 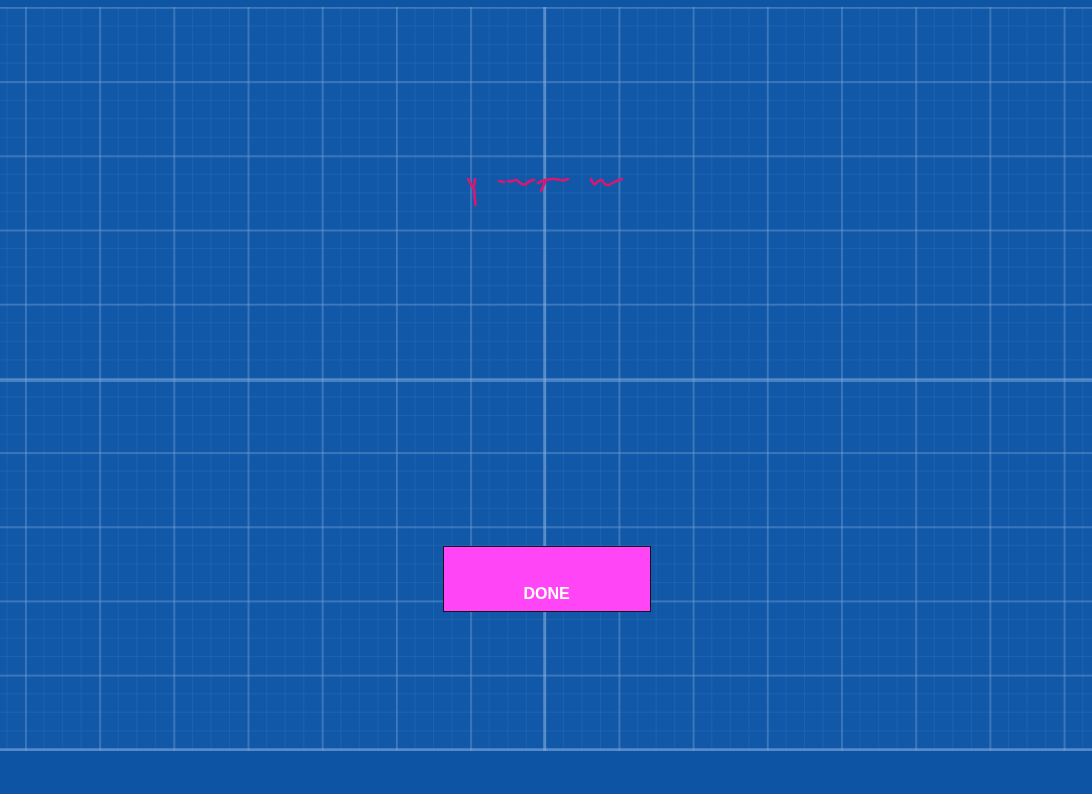 I want to click on done-button: DONE, so click(x=546, y=579).